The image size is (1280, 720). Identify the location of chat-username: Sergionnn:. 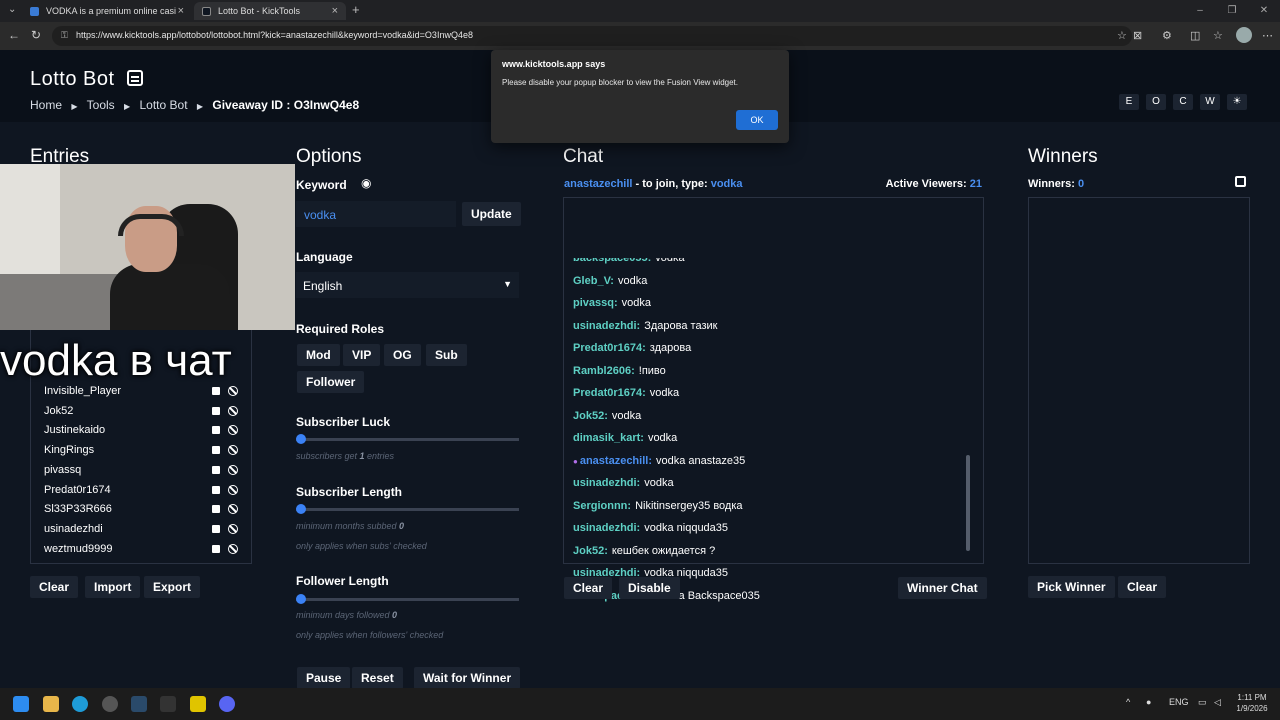
(602, 506).